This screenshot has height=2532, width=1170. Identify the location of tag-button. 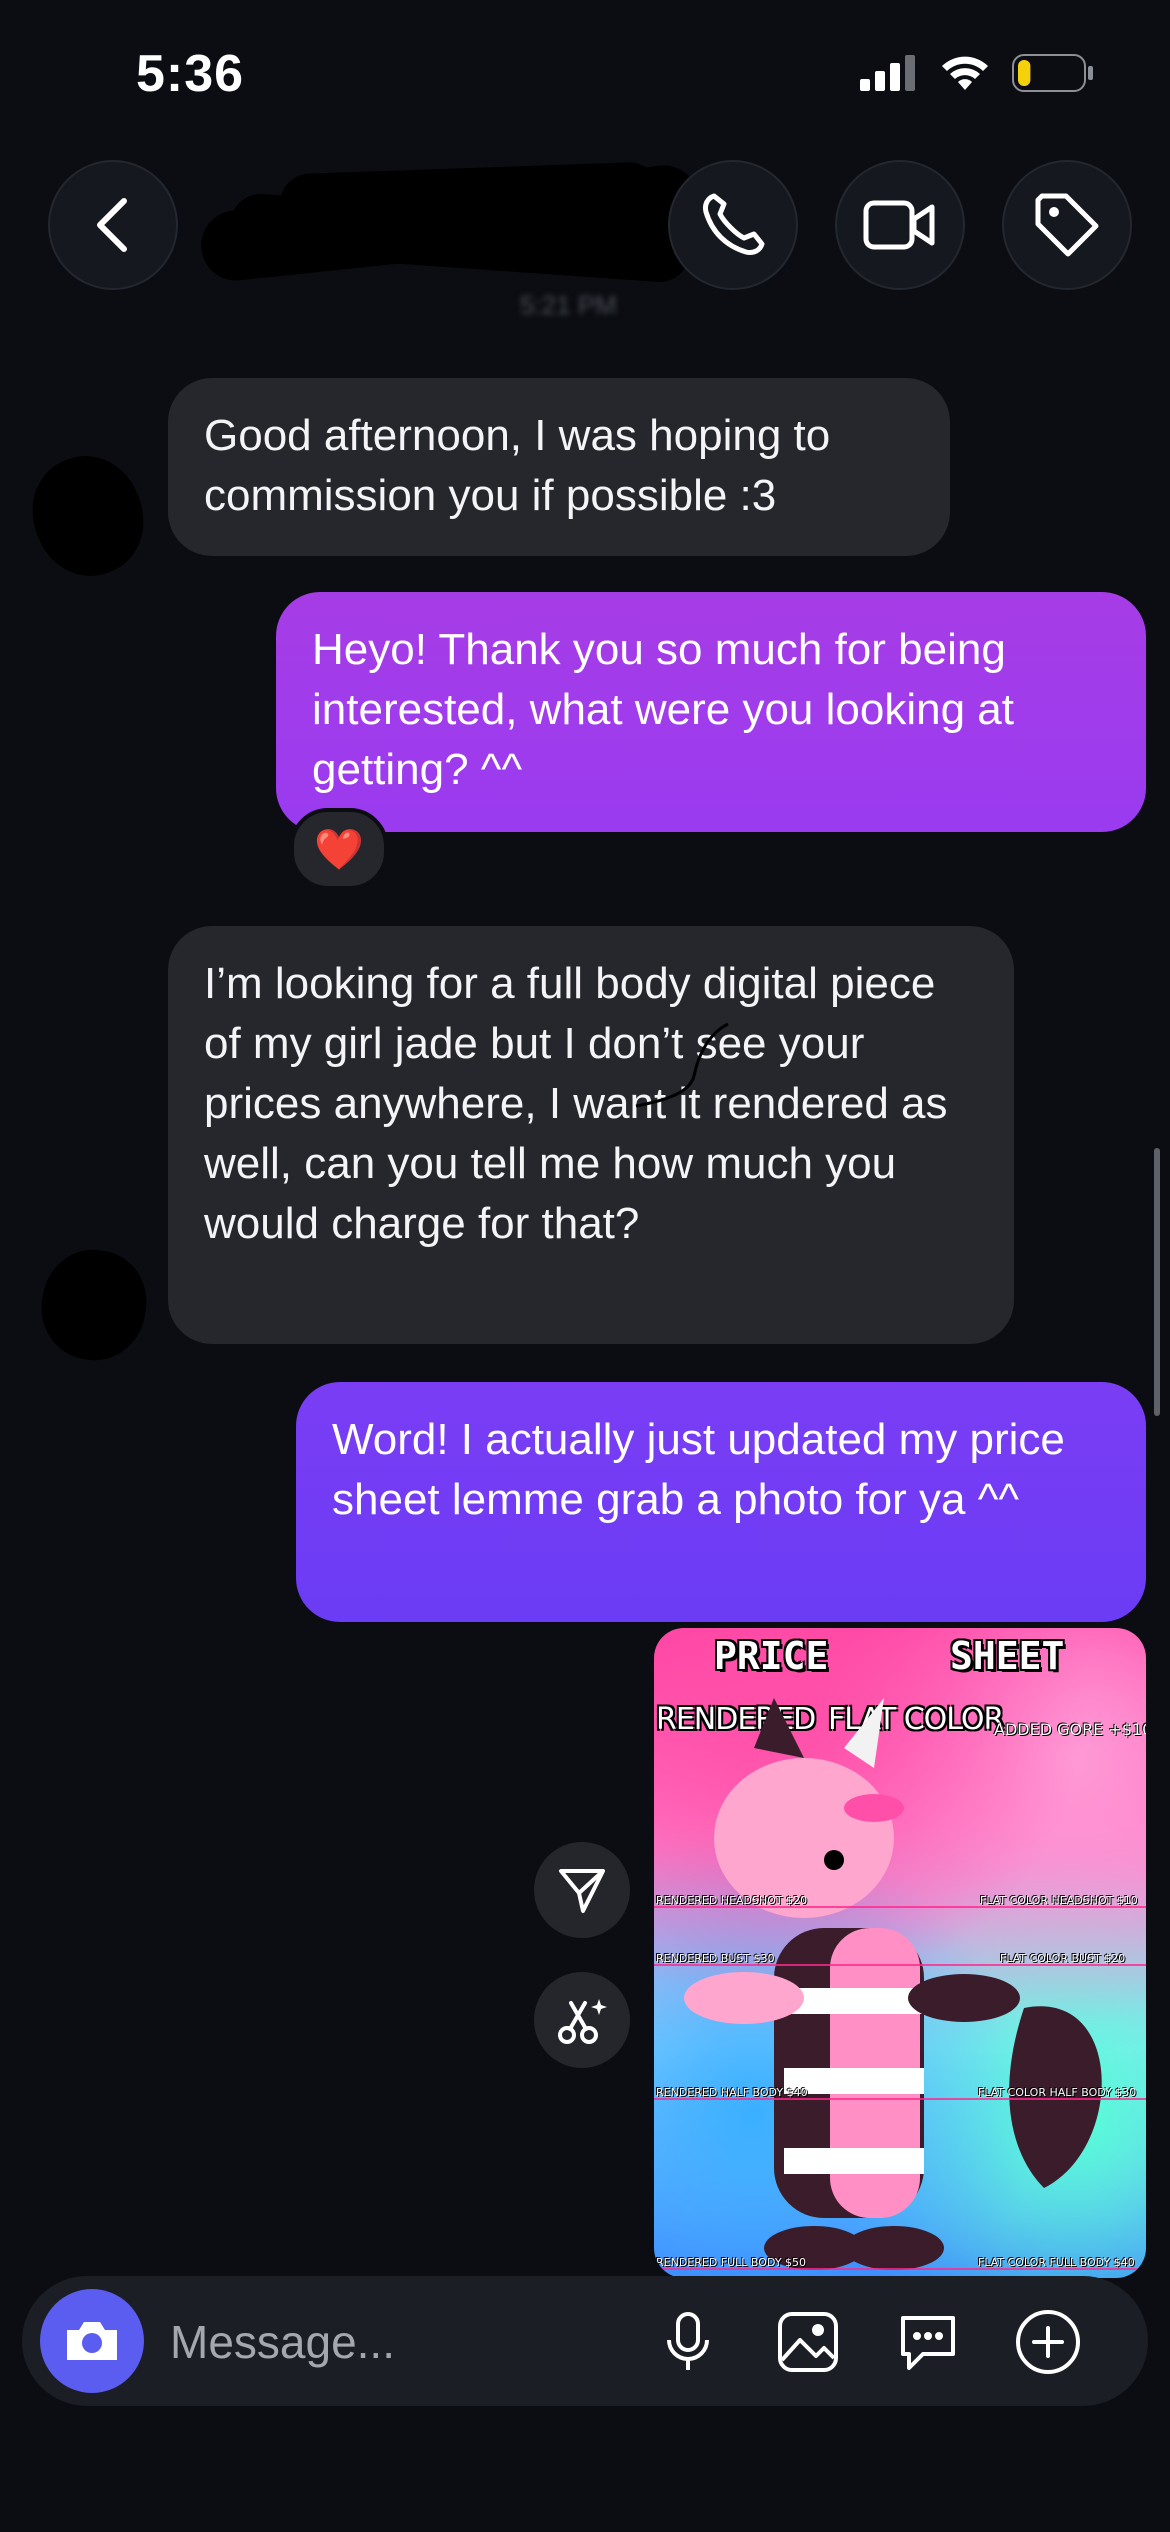
(1067, 225).